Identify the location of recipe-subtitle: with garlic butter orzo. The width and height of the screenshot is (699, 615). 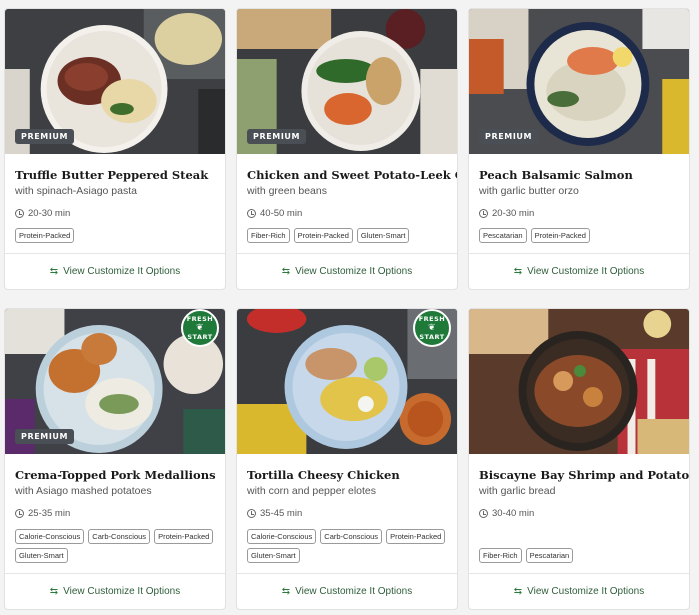
(529, 191).